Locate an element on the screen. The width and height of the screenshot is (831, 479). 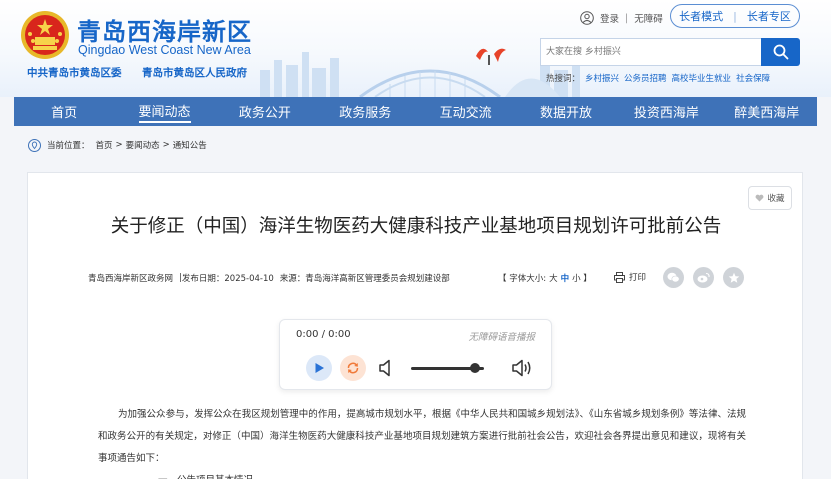
dept-government: 青岛市黄岛区人民政府 is located at coordinates (194, 73).